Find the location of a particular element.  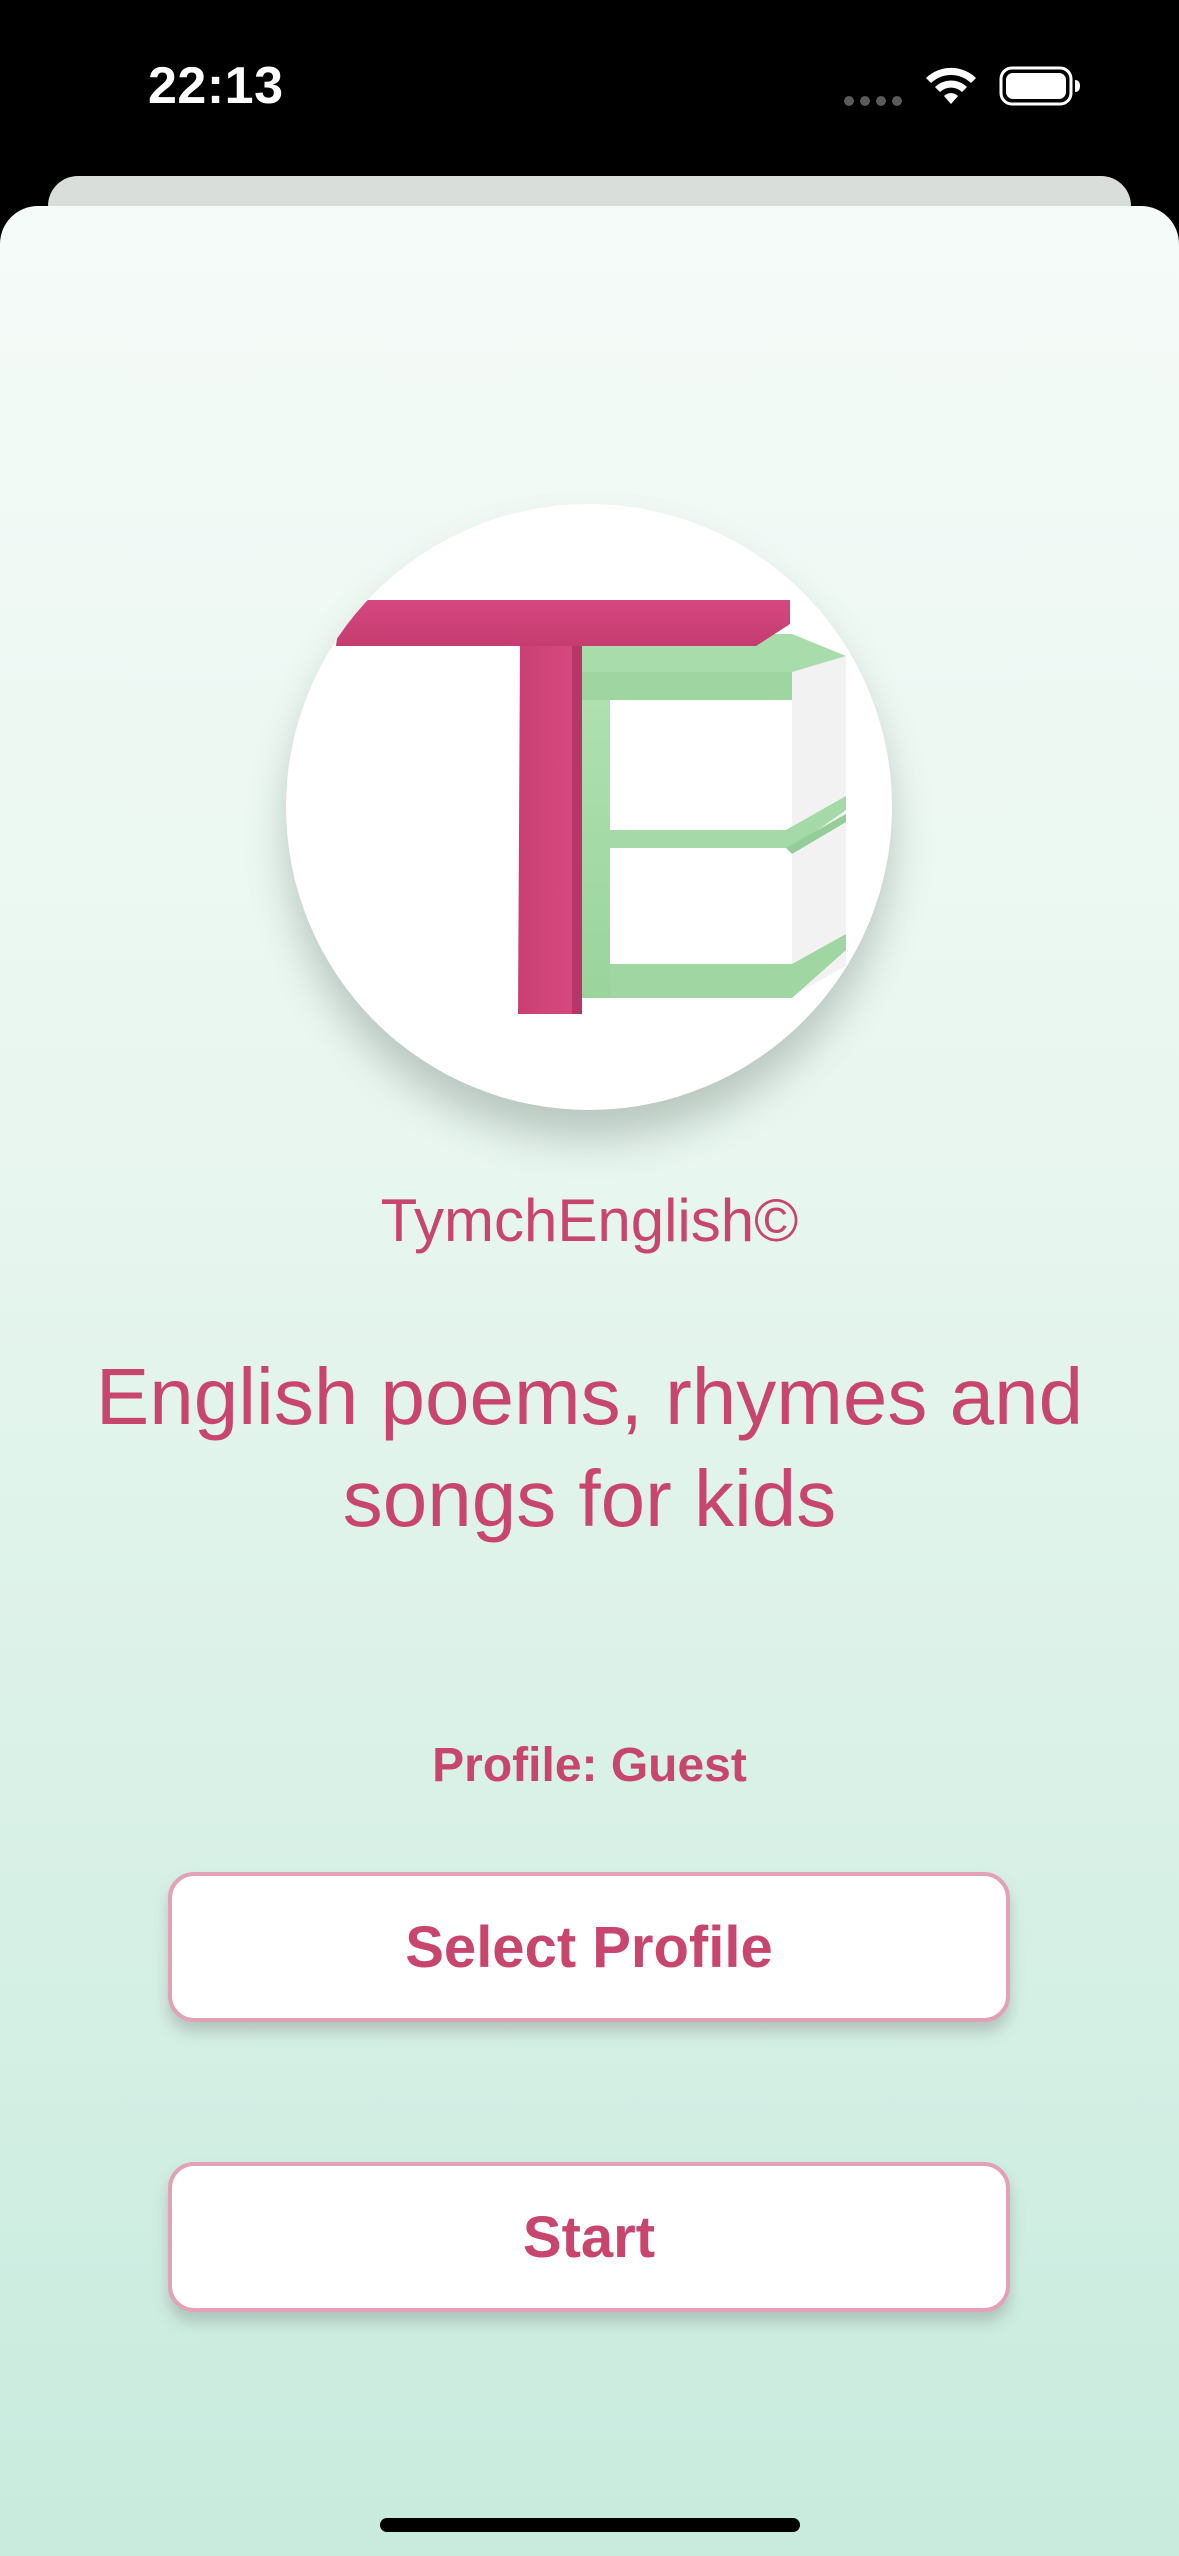

app-logo is located at coordinates (589, 807).